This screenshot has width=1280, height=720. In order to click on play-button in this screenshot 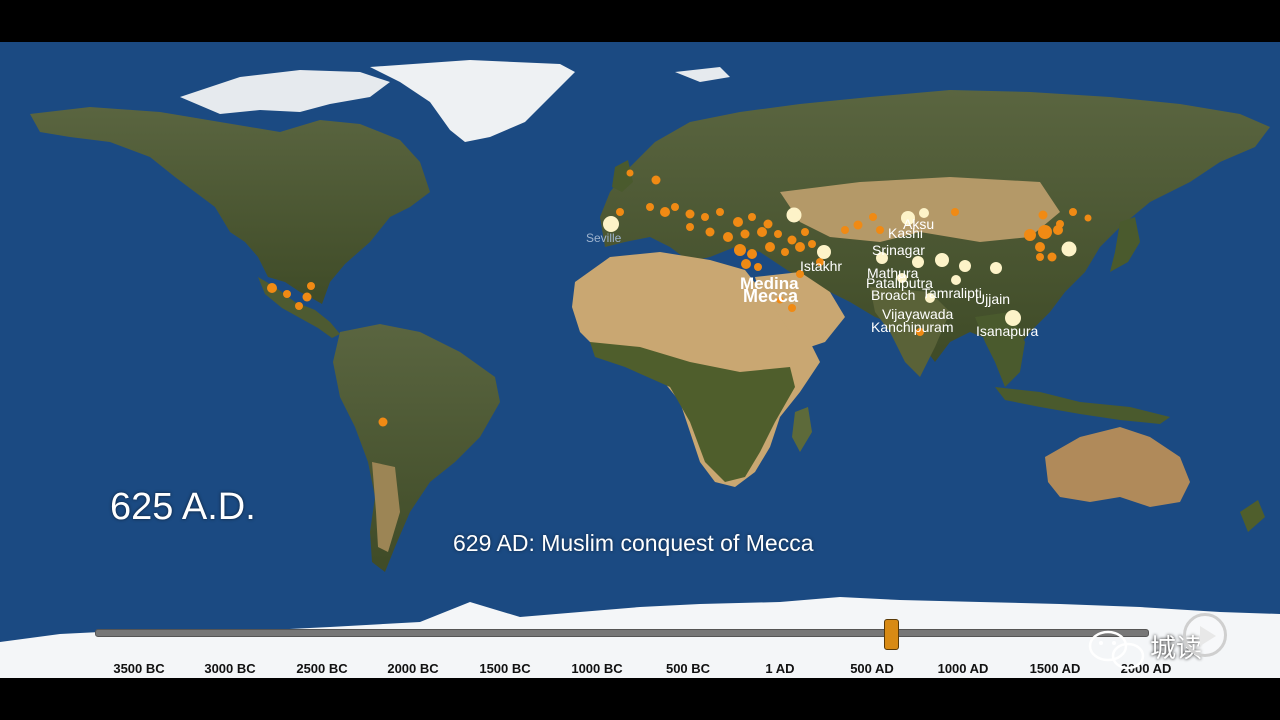, I will do `click(1205, 635)`.